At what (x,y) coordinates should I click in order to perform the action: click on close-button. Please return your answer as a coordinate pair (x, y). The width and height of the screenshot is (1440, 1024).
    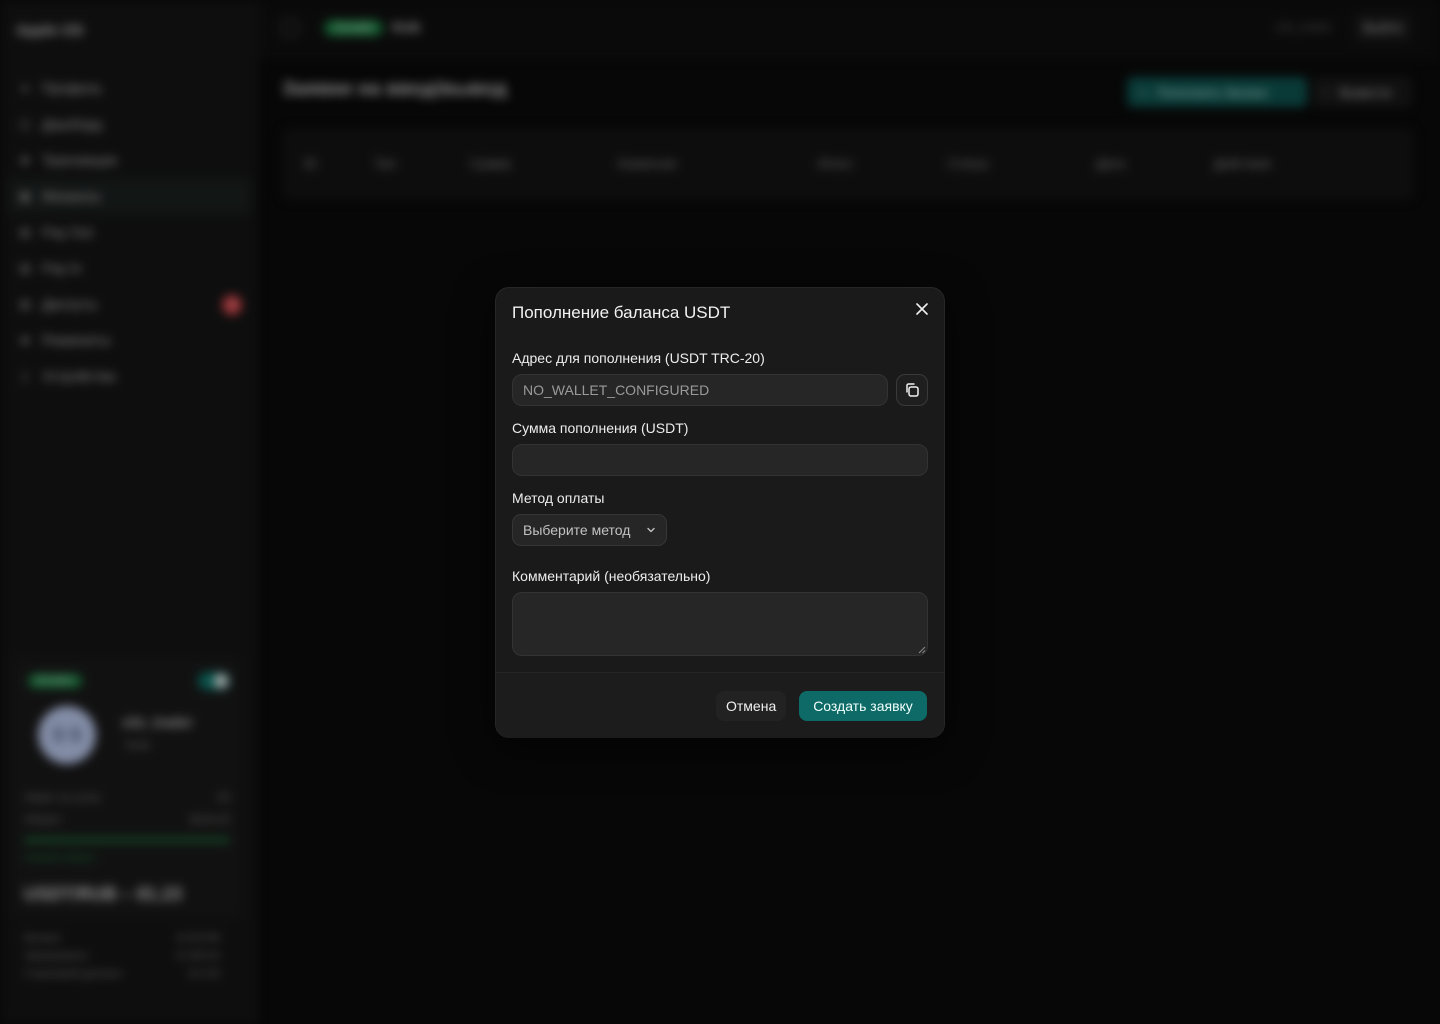
    Looking at the image, I should click on (922, 309).